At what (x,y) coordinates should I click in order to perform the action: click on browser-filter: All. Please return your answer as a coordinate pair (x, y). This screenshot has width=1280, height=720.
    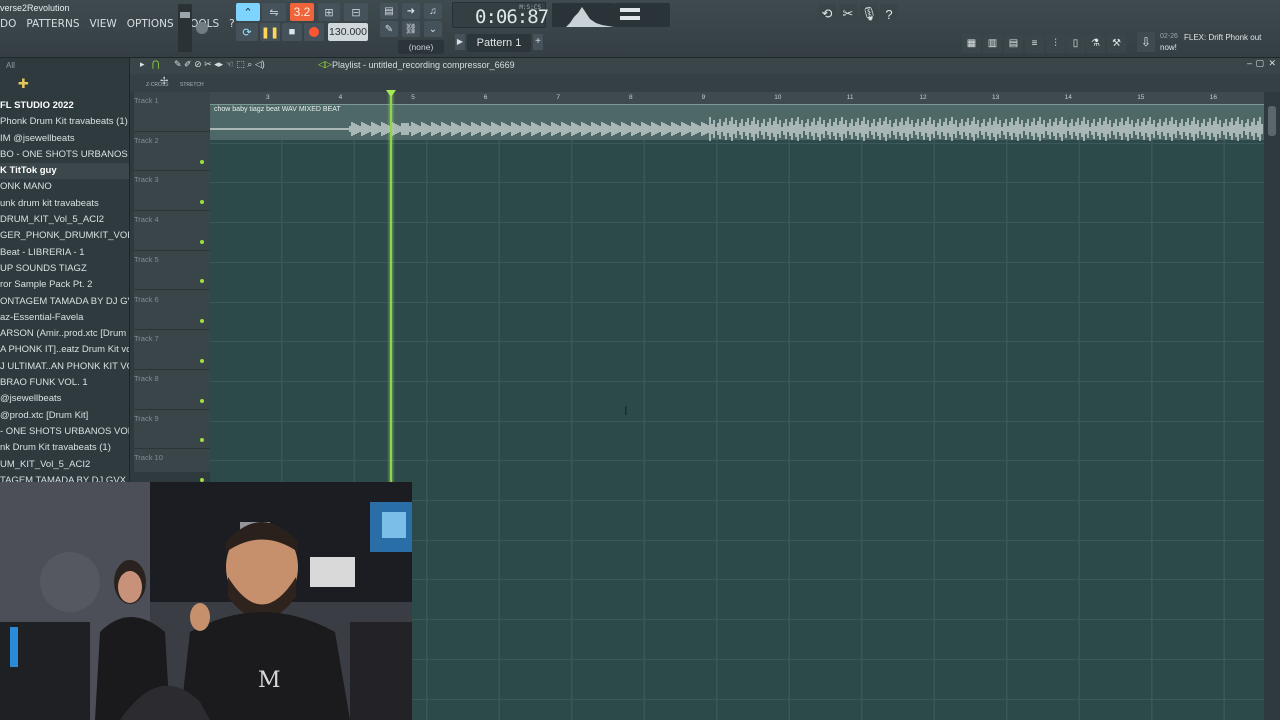
    Looking at the image, I should click on (10, 65).